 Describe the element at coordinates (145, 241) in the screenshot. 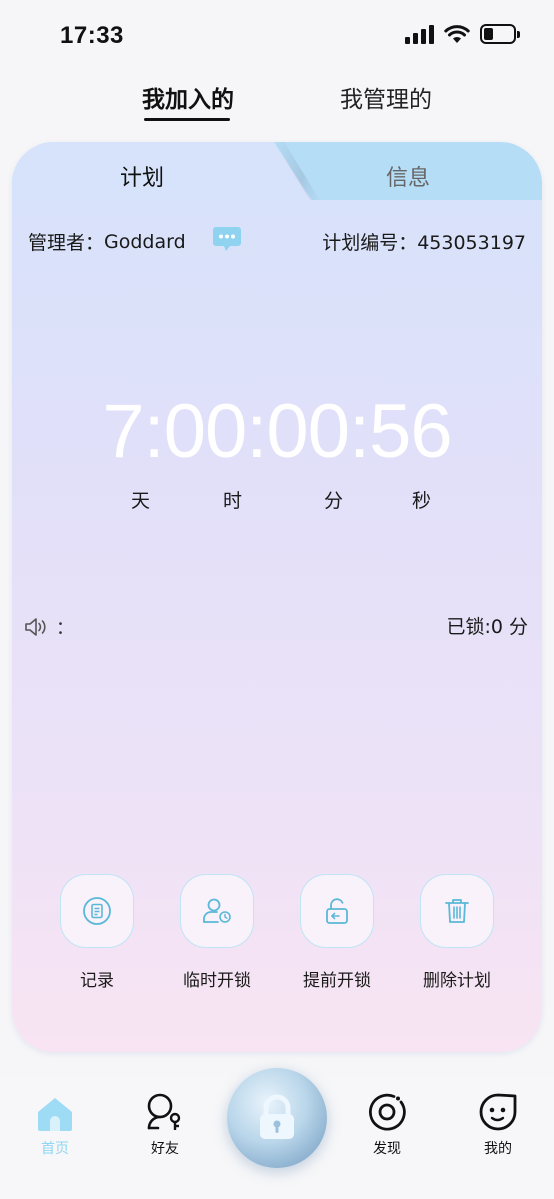

I see `manager-name: Goddard` at that location.